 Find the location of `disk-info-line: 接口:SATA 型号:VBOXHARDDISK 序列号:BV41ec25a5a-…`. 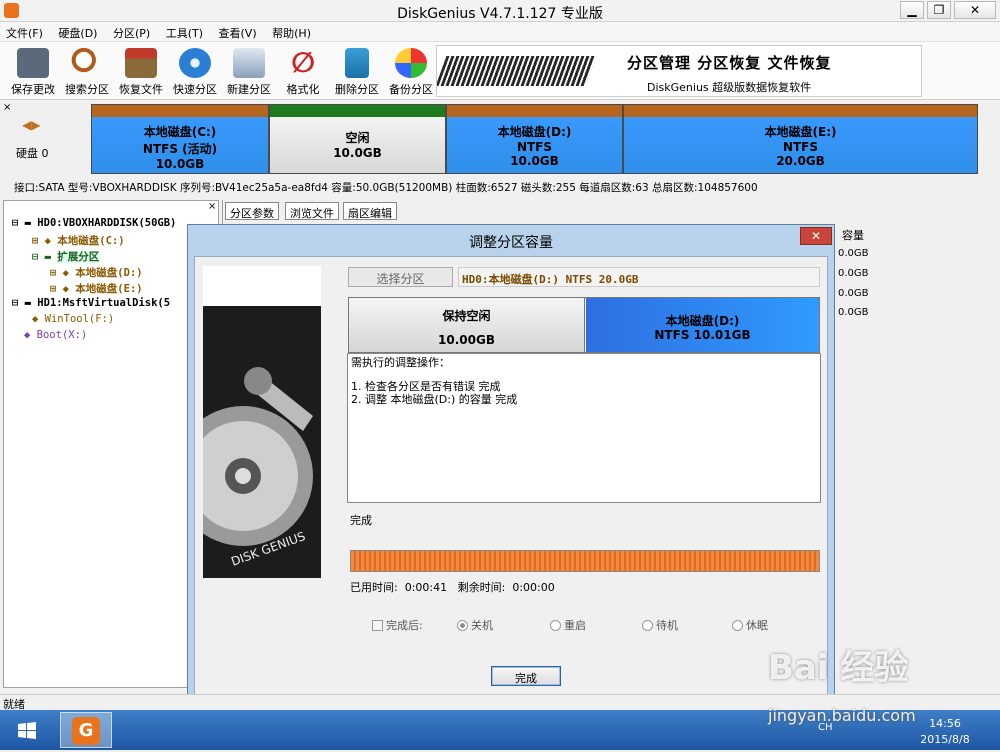

disk-info-line: 接口:SATA 型号:VBOXHARDDISK 序列号:BV41ec25a5a-… is located at coordinates (386, 188).